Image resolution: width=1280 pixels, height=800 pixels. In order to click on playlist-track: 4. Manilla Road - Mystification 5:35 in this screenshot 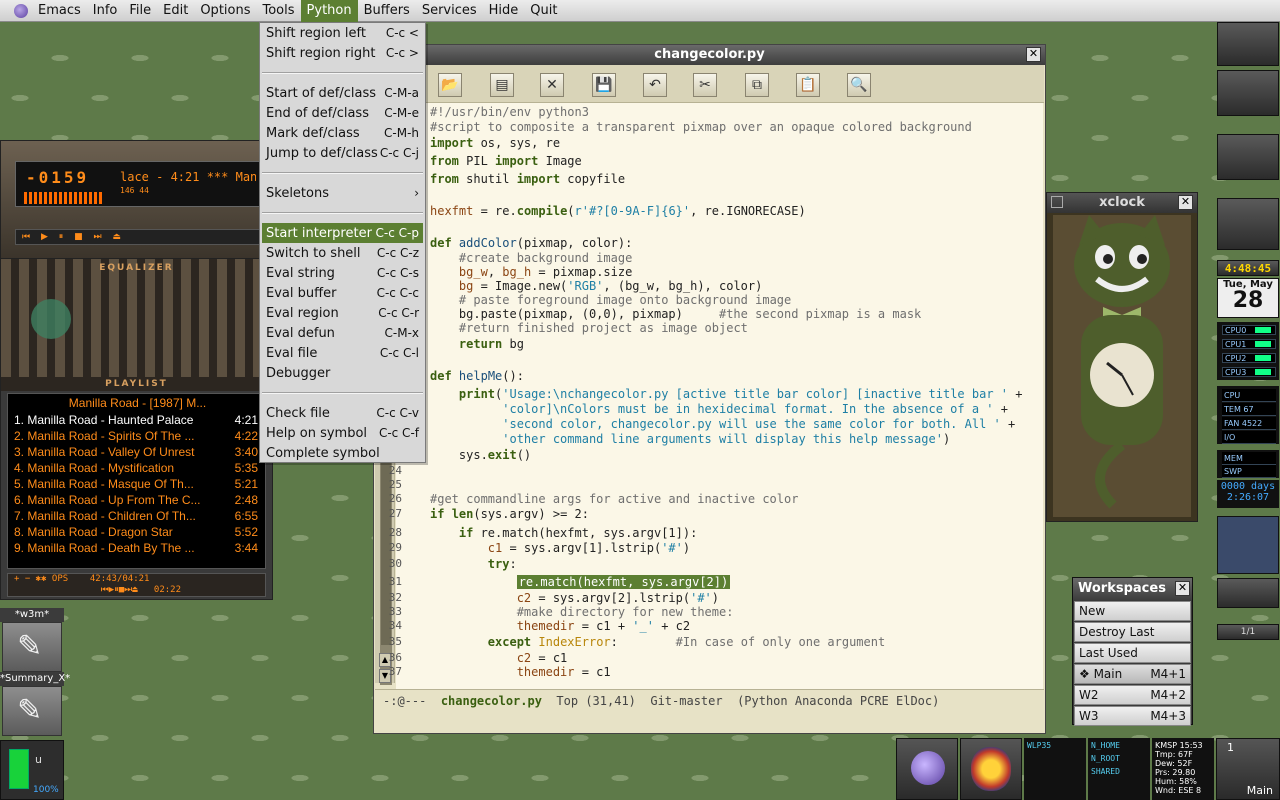, I will do `click(136, 468)`.